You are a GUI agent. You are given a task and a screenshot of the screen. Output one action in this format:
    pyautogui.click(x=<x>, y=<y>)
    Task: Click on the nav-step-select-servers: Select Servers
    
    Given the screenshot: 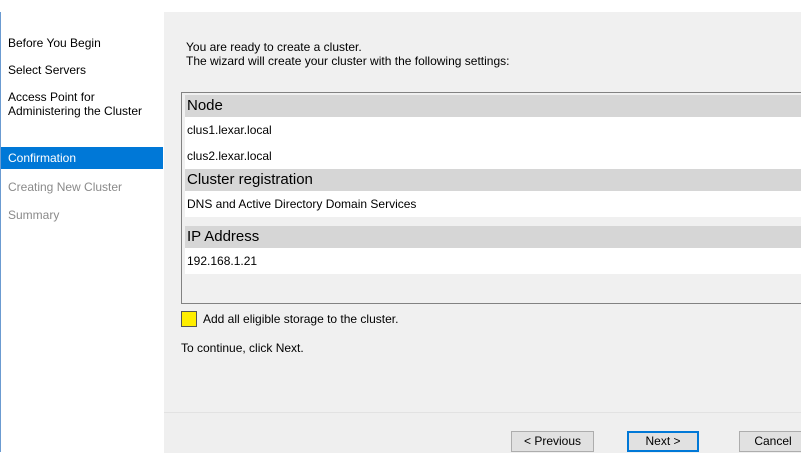 What is the action you would take?
    pyautogui.click(x=82, y=70)
    